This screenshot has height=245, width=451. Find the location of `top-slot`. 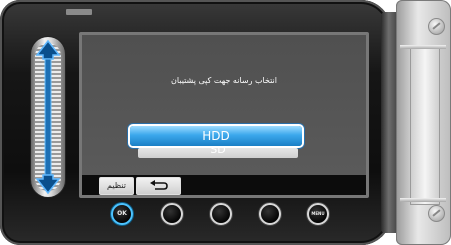

top-slot is located at coordinates (79, 12).